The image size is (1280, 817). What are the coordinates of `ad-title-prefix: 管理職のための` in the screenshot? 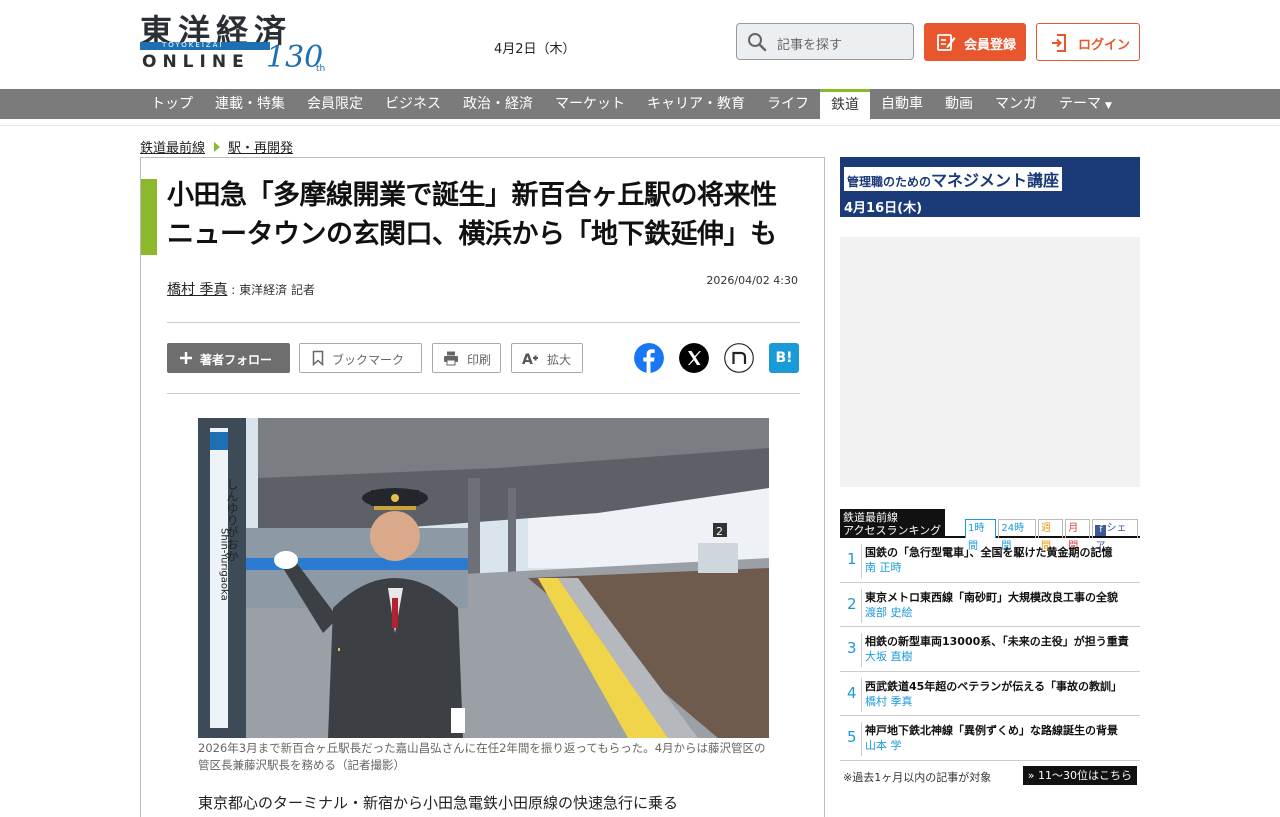 It's located at (889, 182).